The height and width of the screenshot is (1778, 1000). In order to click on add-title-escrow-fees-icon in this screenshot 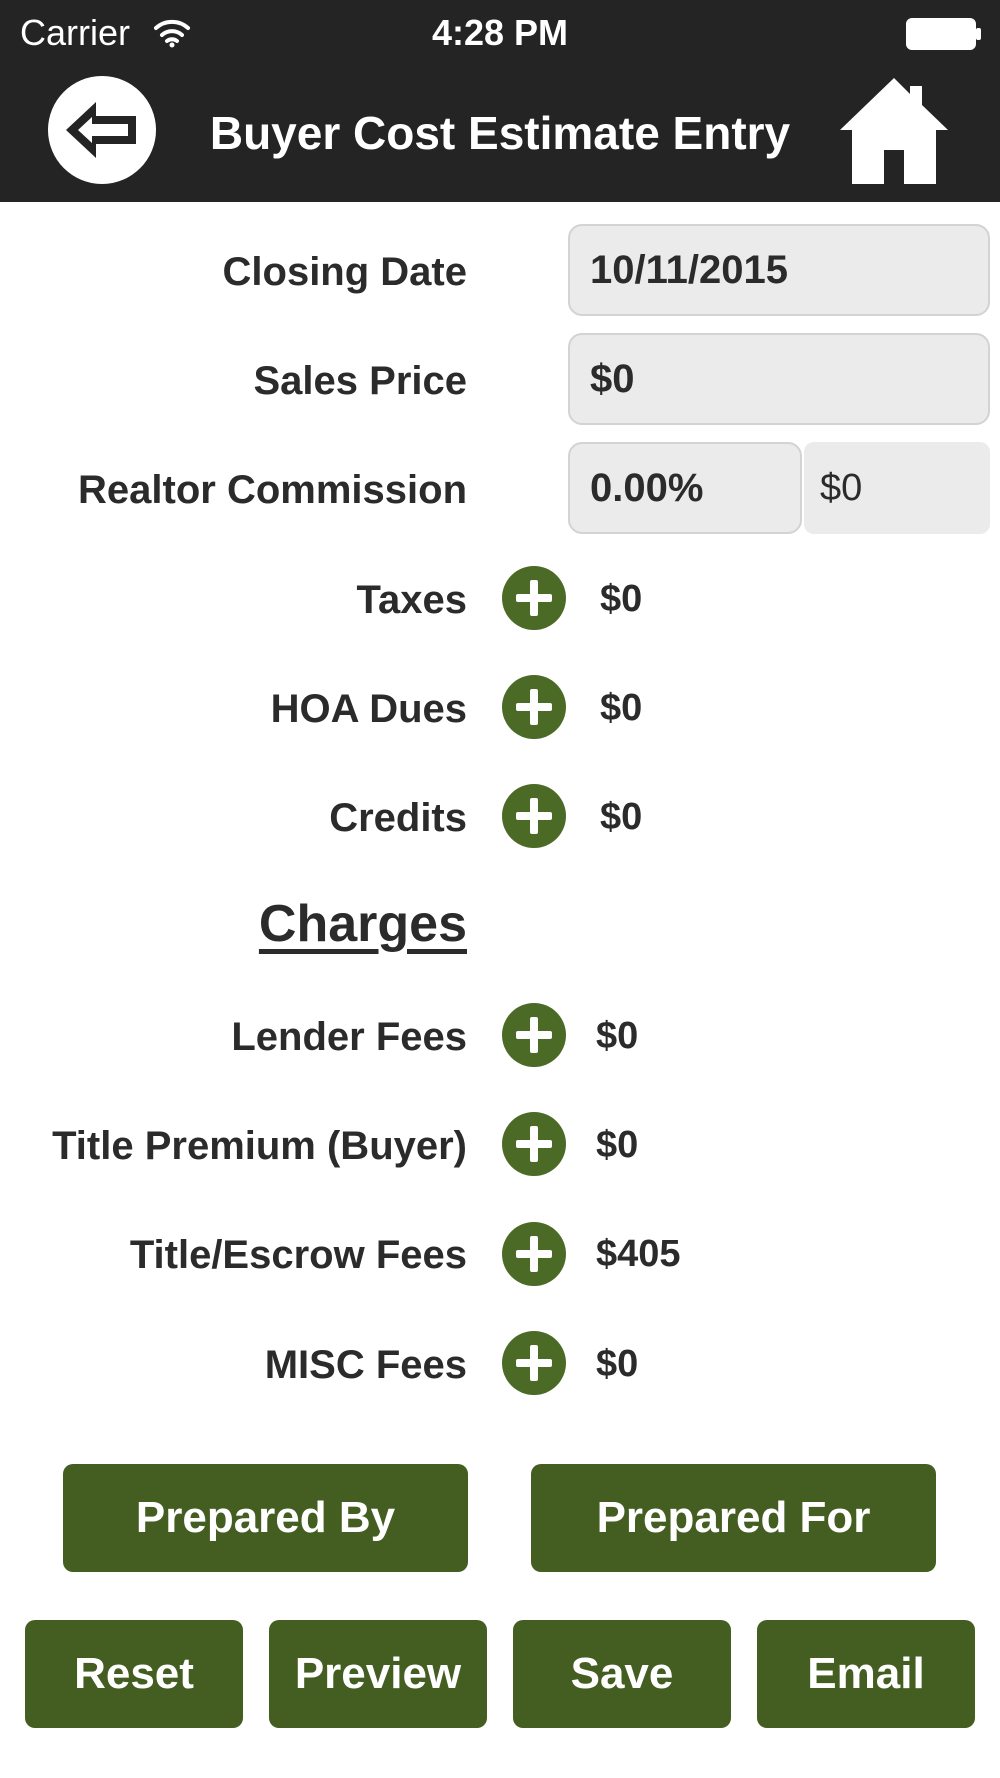, I will do `click(534, 1254)`.